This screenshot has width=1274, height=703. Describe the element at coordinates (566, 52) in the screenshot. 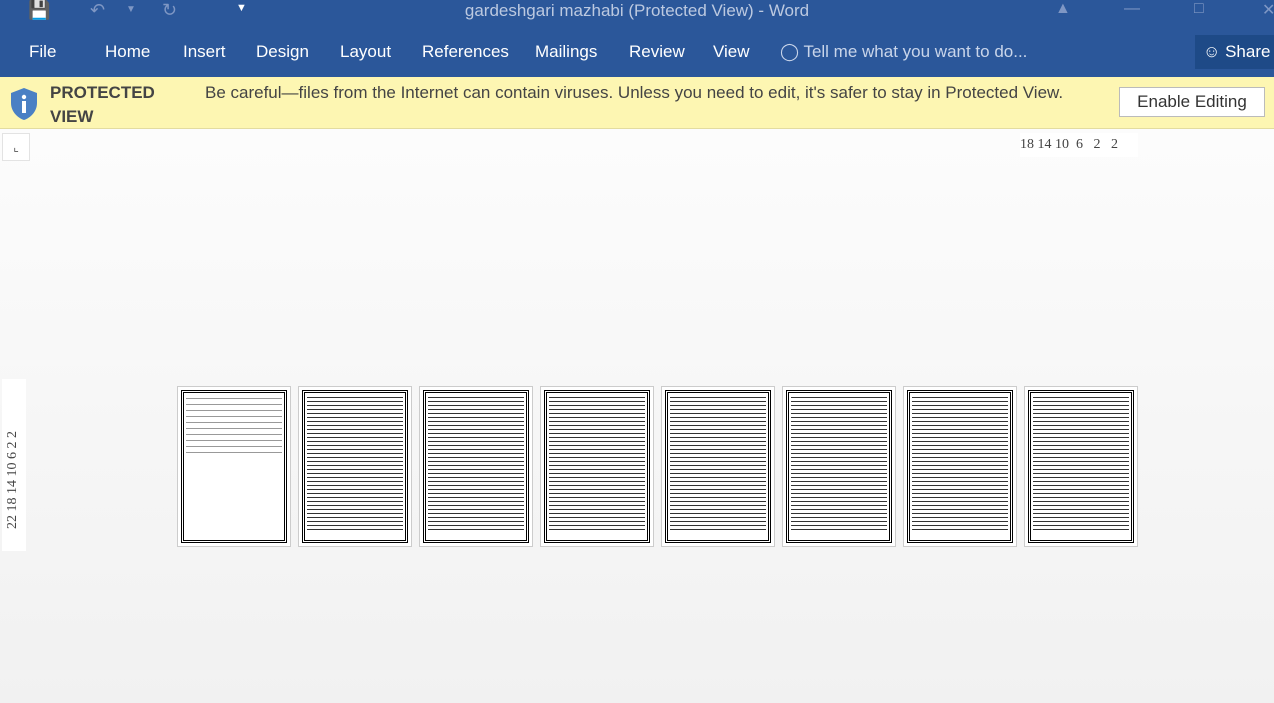

I see `tab-mailings: Mailings` at that location.